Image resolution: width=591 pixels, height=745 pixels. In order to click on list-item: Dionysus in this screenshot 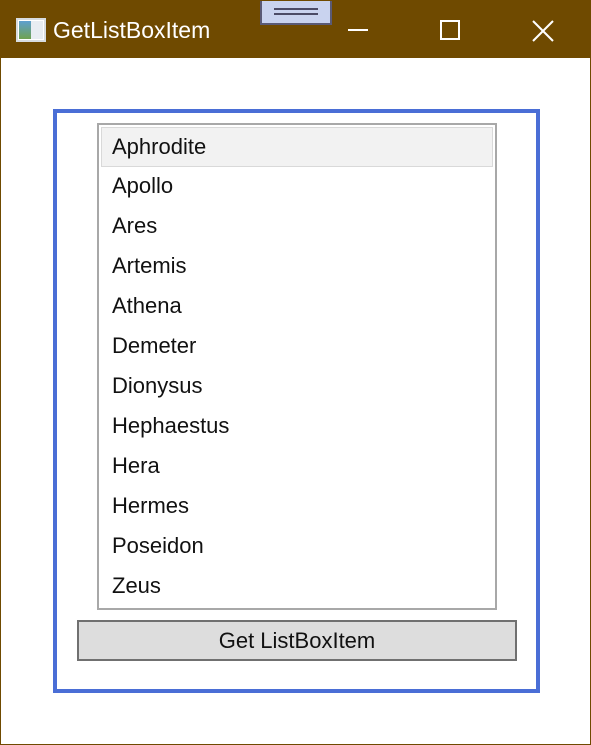, I will do `click(297, 387)`.